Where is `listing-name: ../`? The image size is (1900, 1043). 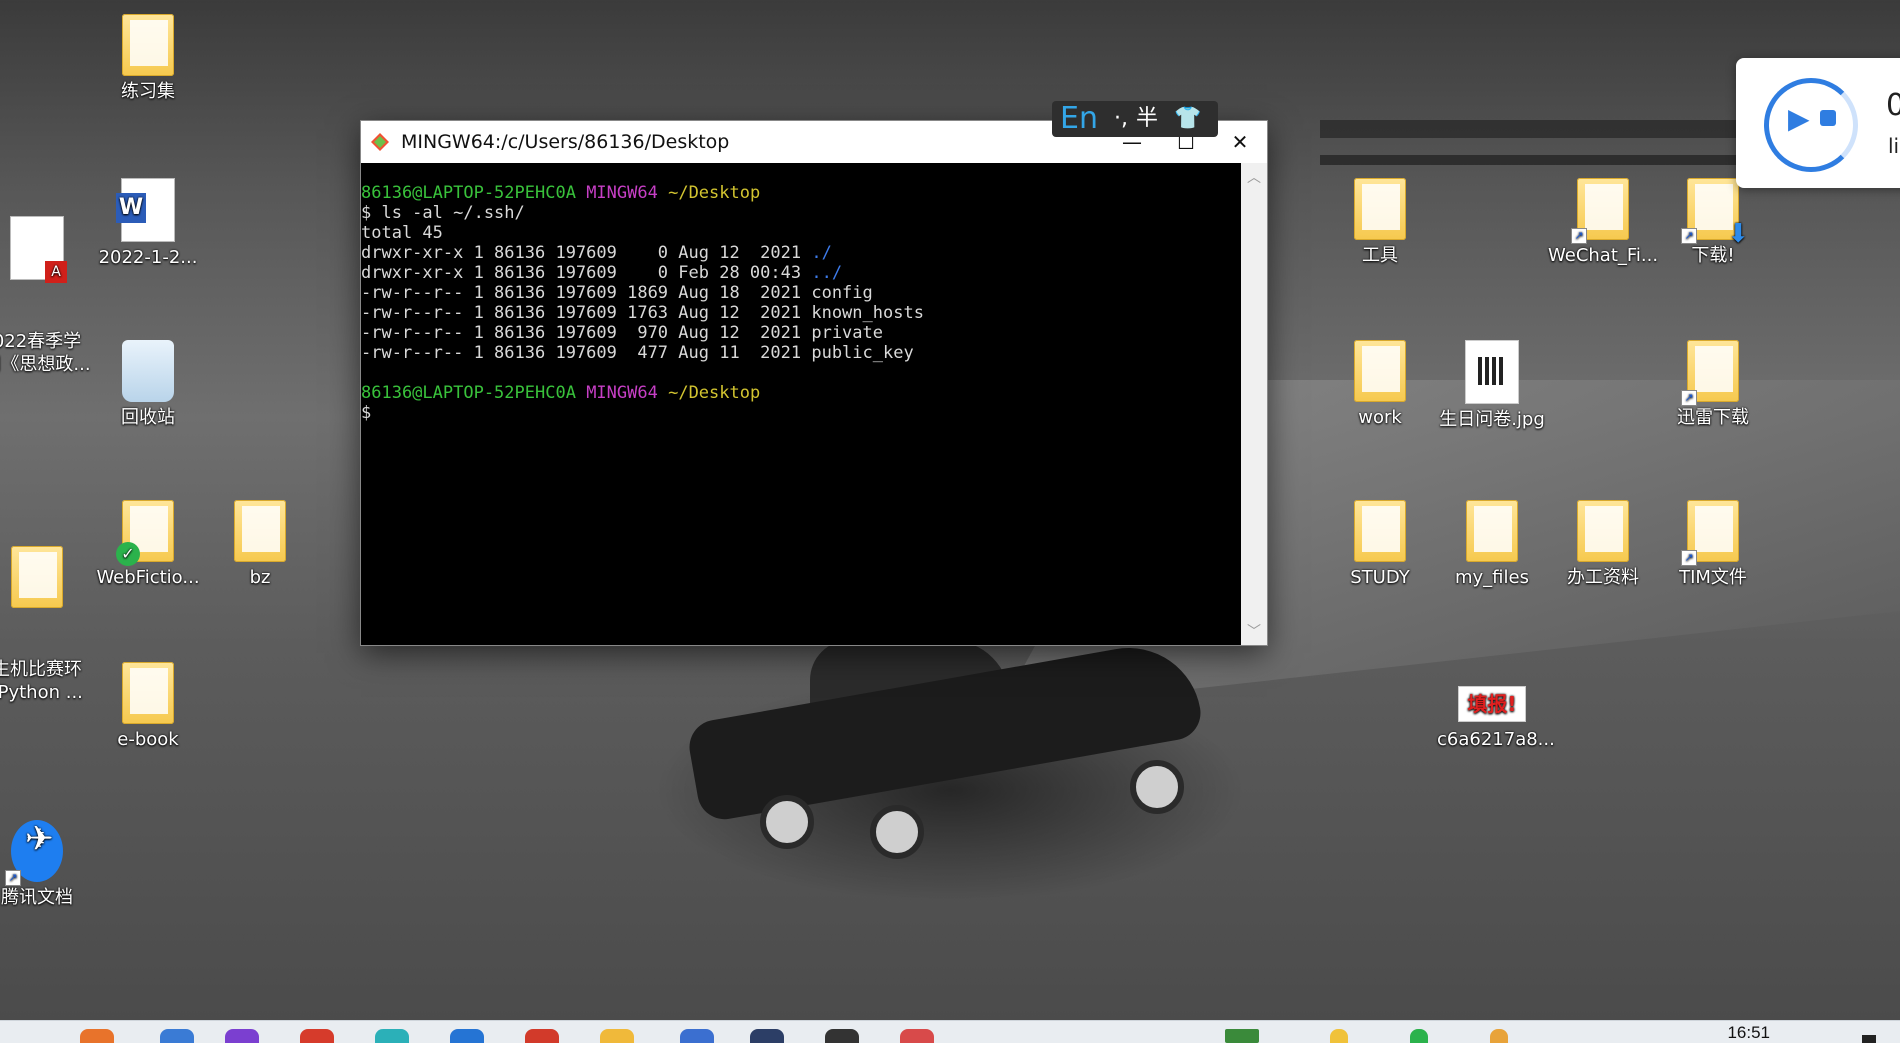
listing-name: ../ is located at coordinates (827, 273).